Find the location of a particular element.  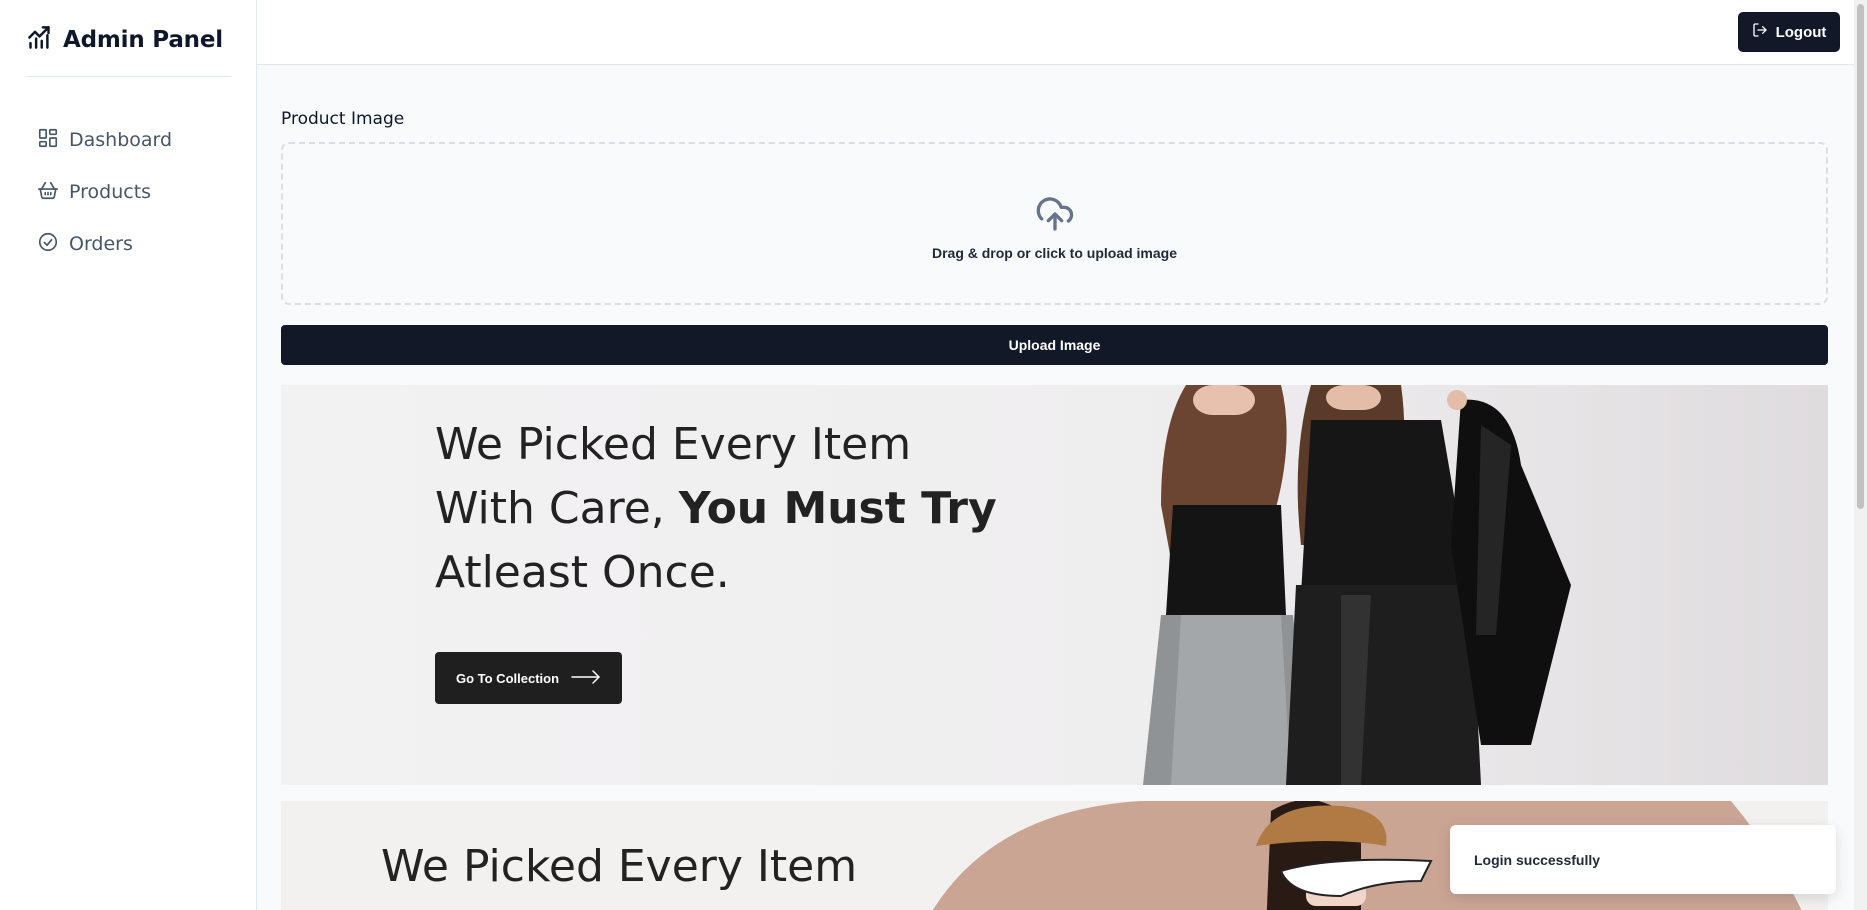

banner2-headline: We Picked Every Item is located at coordinates (619, 866).